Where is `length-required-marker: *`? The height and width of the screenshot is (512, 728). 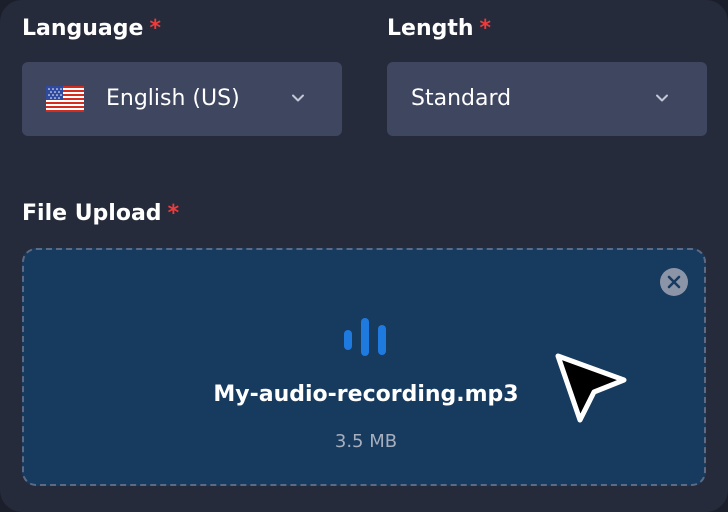 length-required-marker: * is located at coordinates (485, 28).